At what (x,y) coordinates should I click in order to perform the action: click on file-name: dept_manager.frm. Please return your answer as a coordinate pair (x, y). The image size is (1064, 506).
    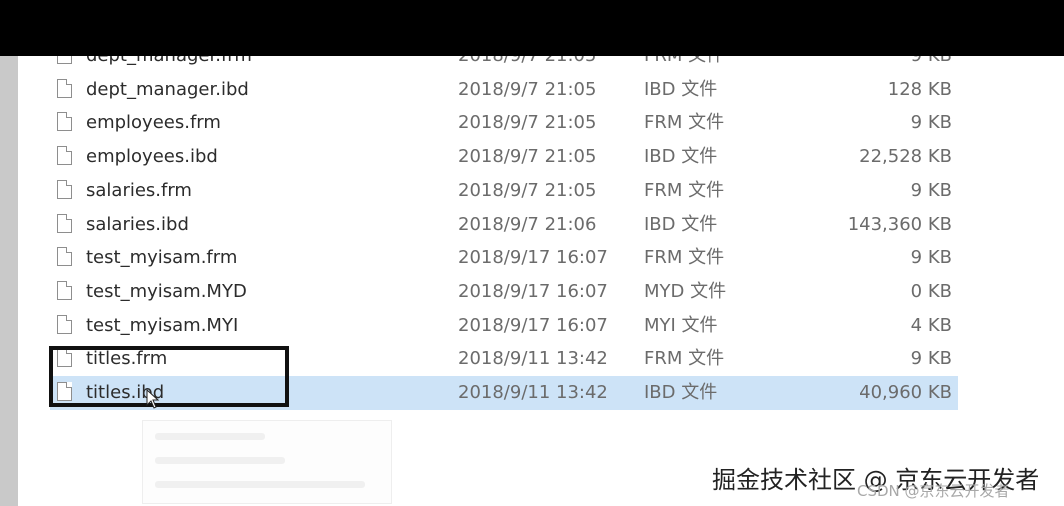
    Looking at the image, I should click on (169, 64).